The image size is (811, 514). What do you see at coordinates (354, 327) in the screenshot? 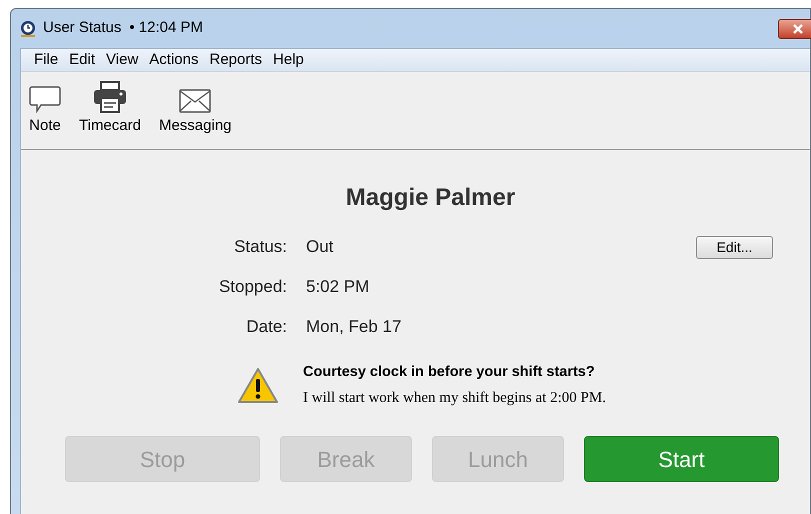
I see `field-value: Mon, Feb 17` at bounding box center [354, 327].